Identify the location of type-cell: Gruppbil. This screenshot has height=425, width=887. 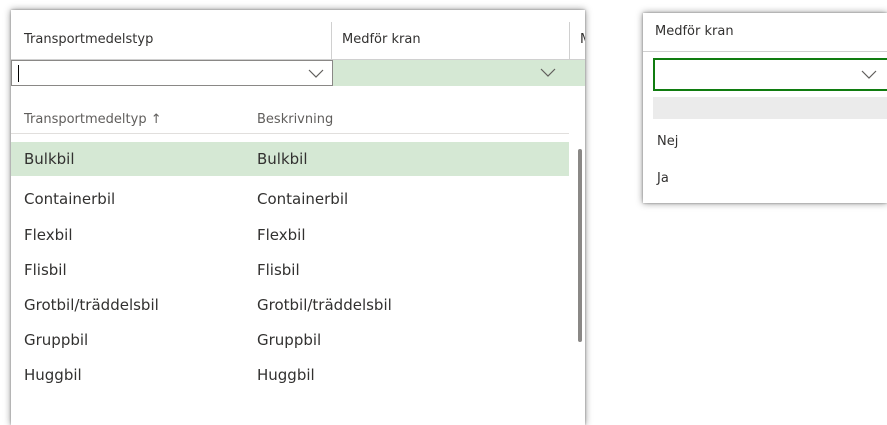
(56, 340).